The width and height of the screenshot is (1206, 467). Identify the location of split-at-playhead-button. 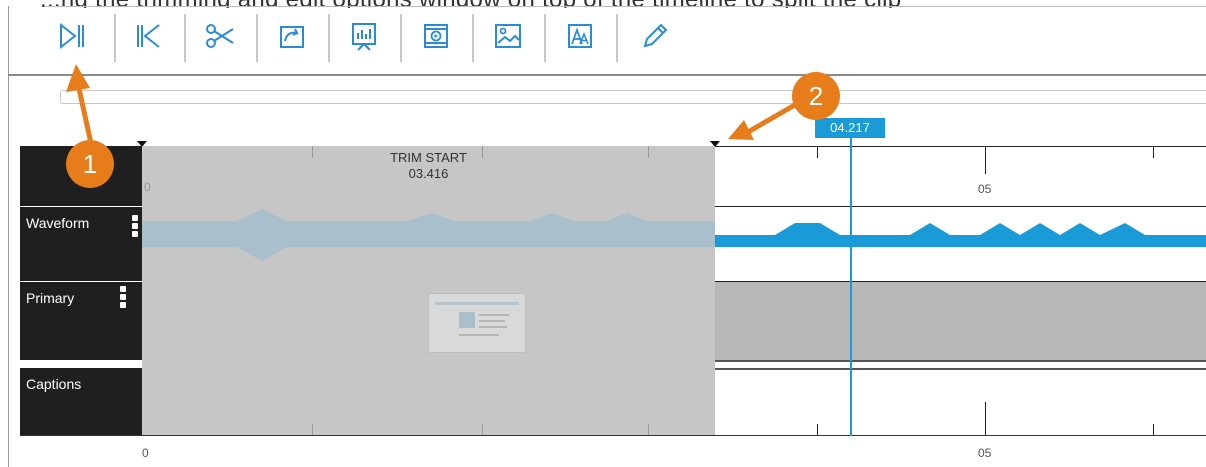
(72, 36).